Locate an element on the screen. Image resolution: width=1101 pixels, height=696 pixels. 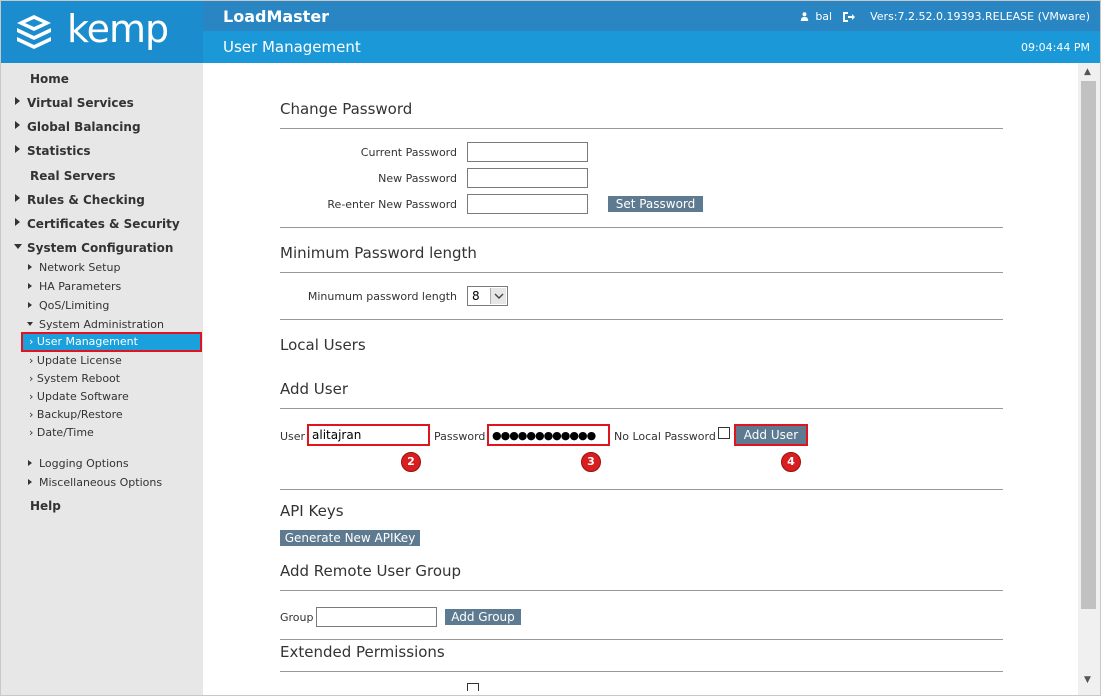
section-title-remote-group: Add Remote User Group is located at coordinates (371, 571).